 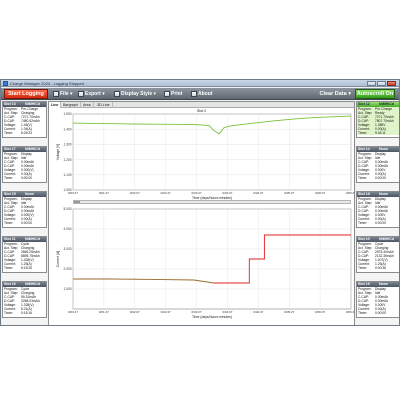 I want to click on slot-field-value: 9:34:11, so click(x=380, y=133).